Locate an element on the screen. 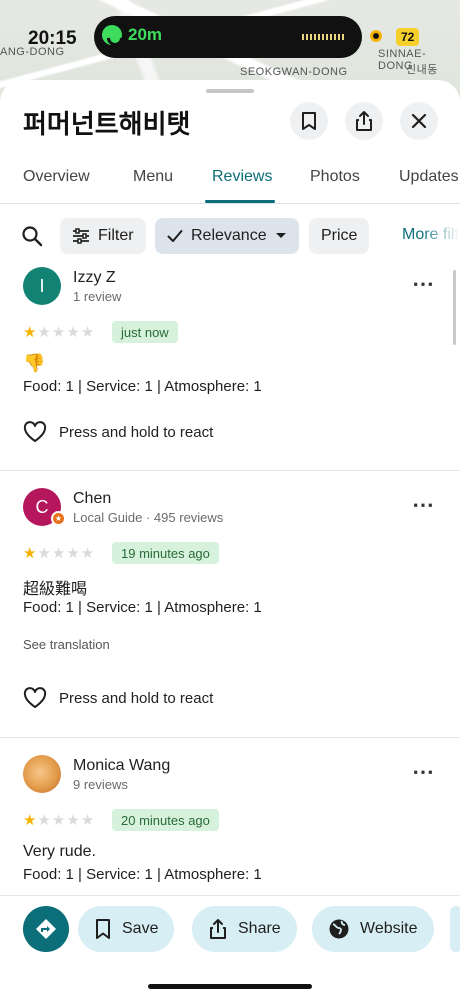 The width and height of the screenshot is (460, 1000). close-button is located at coordinates (419, 121).